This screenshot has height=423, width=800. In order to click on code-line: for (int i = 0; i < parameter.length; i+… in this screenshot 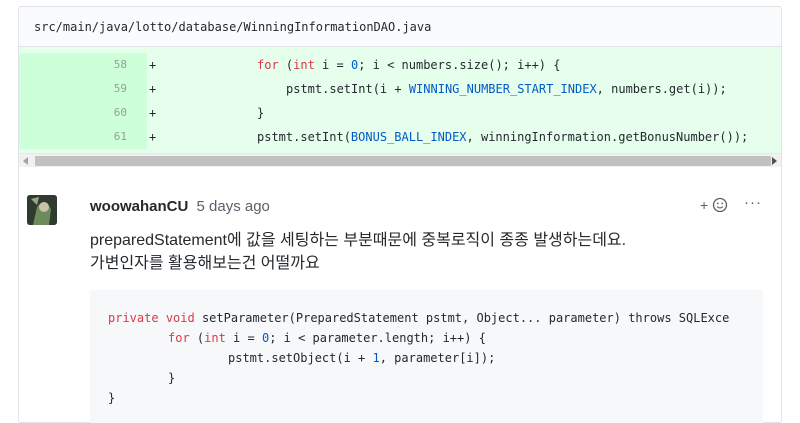, I will do `click(327, 338)`.